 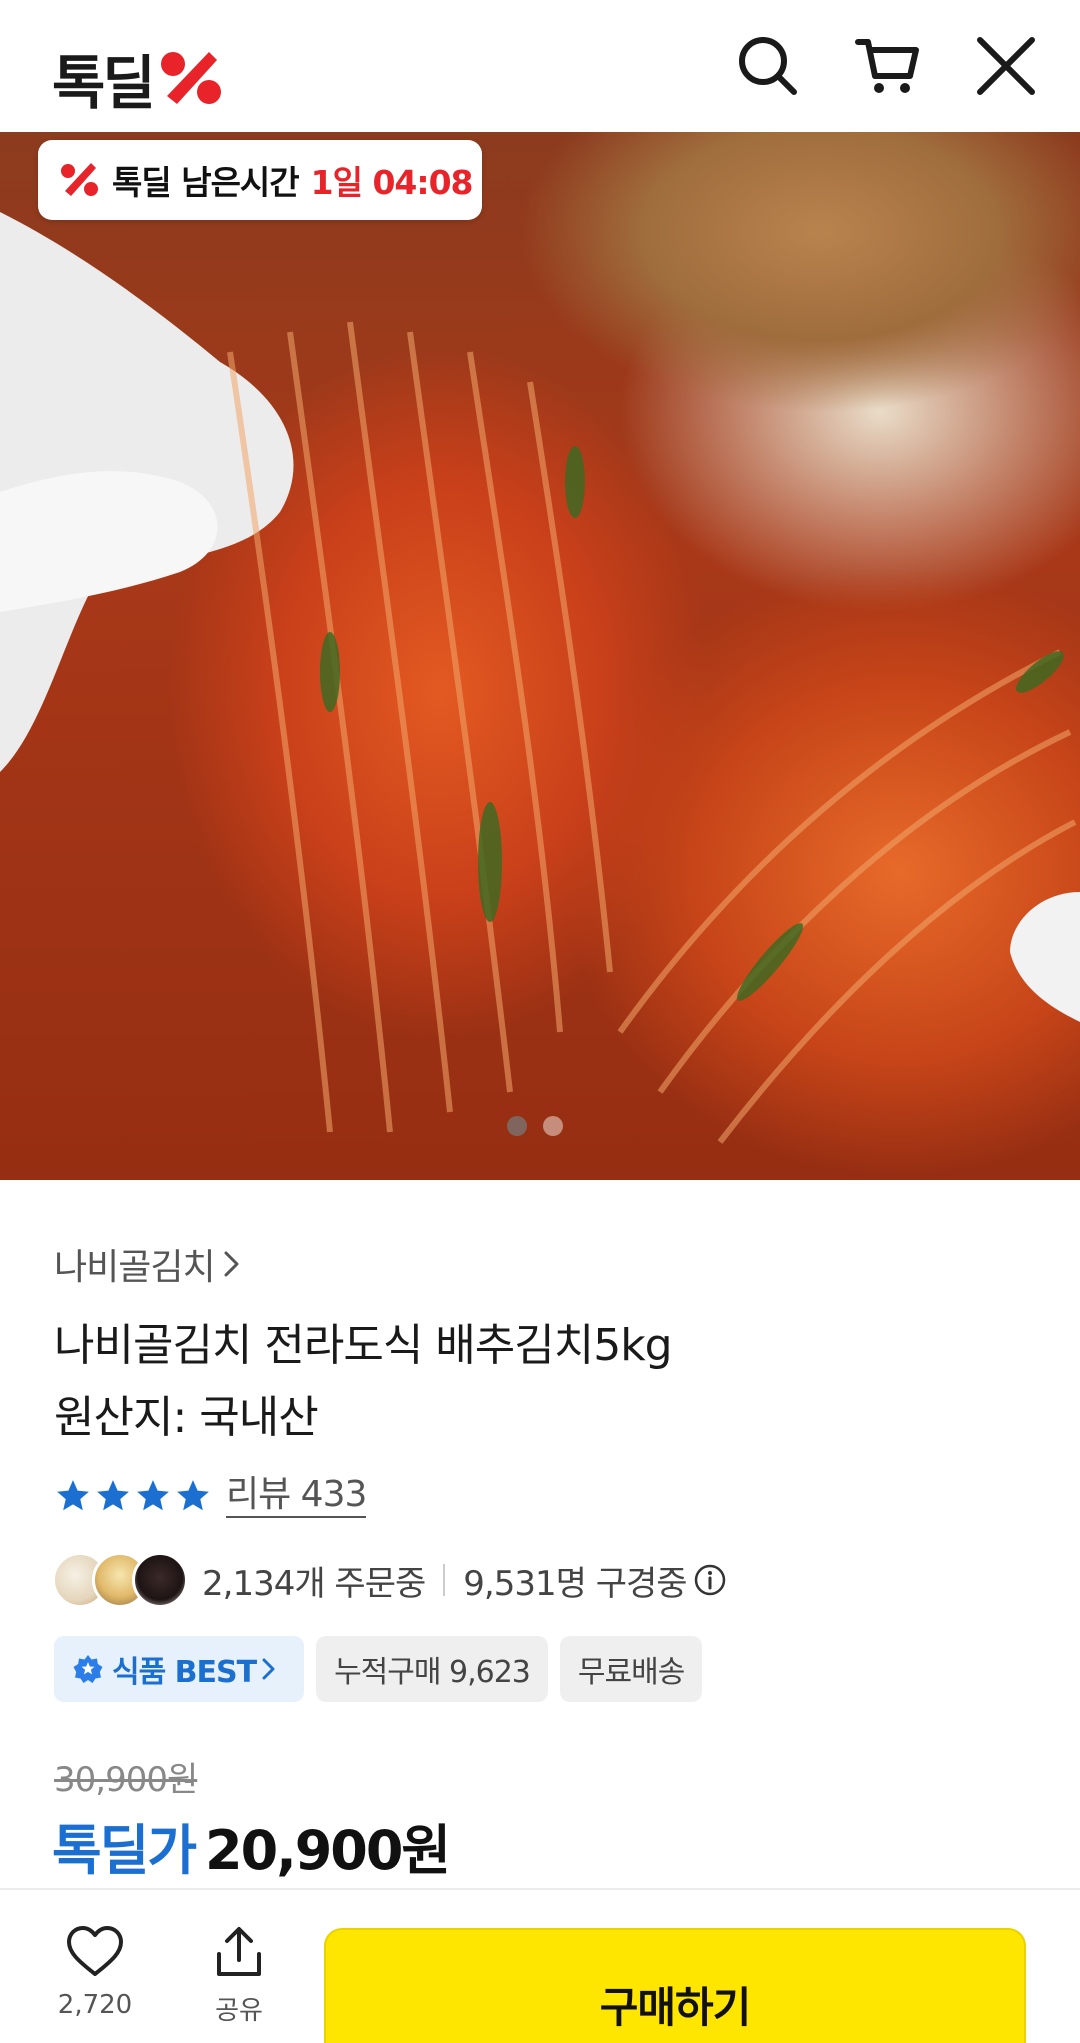 I want to click on divider, so click(x=444, y=1580).